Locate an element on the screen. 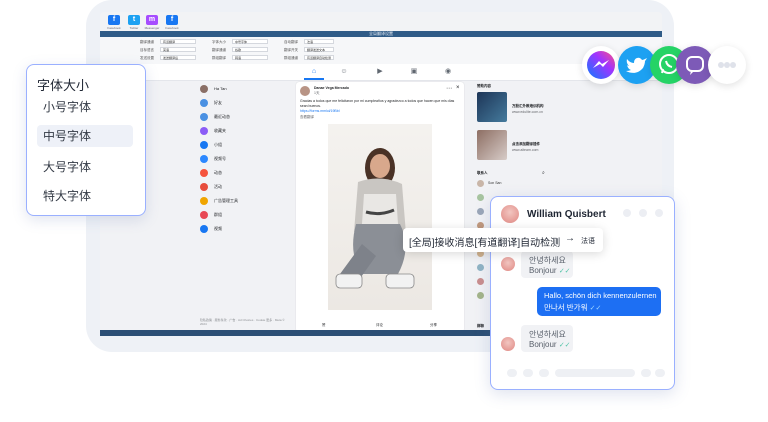 This screenshot has height=422, width=768. settings-row: 翻译通道 有道翻译 字体大小 中号字体 自动翻译 法语 is located at coordinates (381, 42).